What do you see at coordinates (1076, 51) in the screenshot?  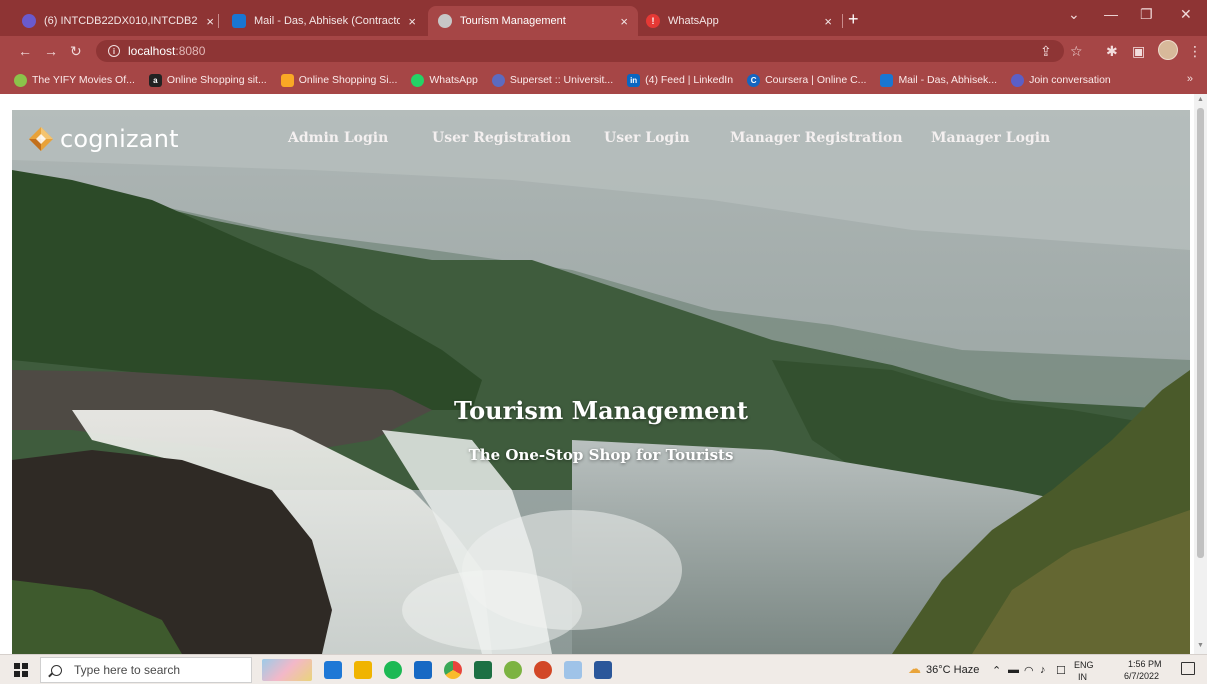 I see `bookmark-star-icon: ☆` at bounding box center [1076, 51].